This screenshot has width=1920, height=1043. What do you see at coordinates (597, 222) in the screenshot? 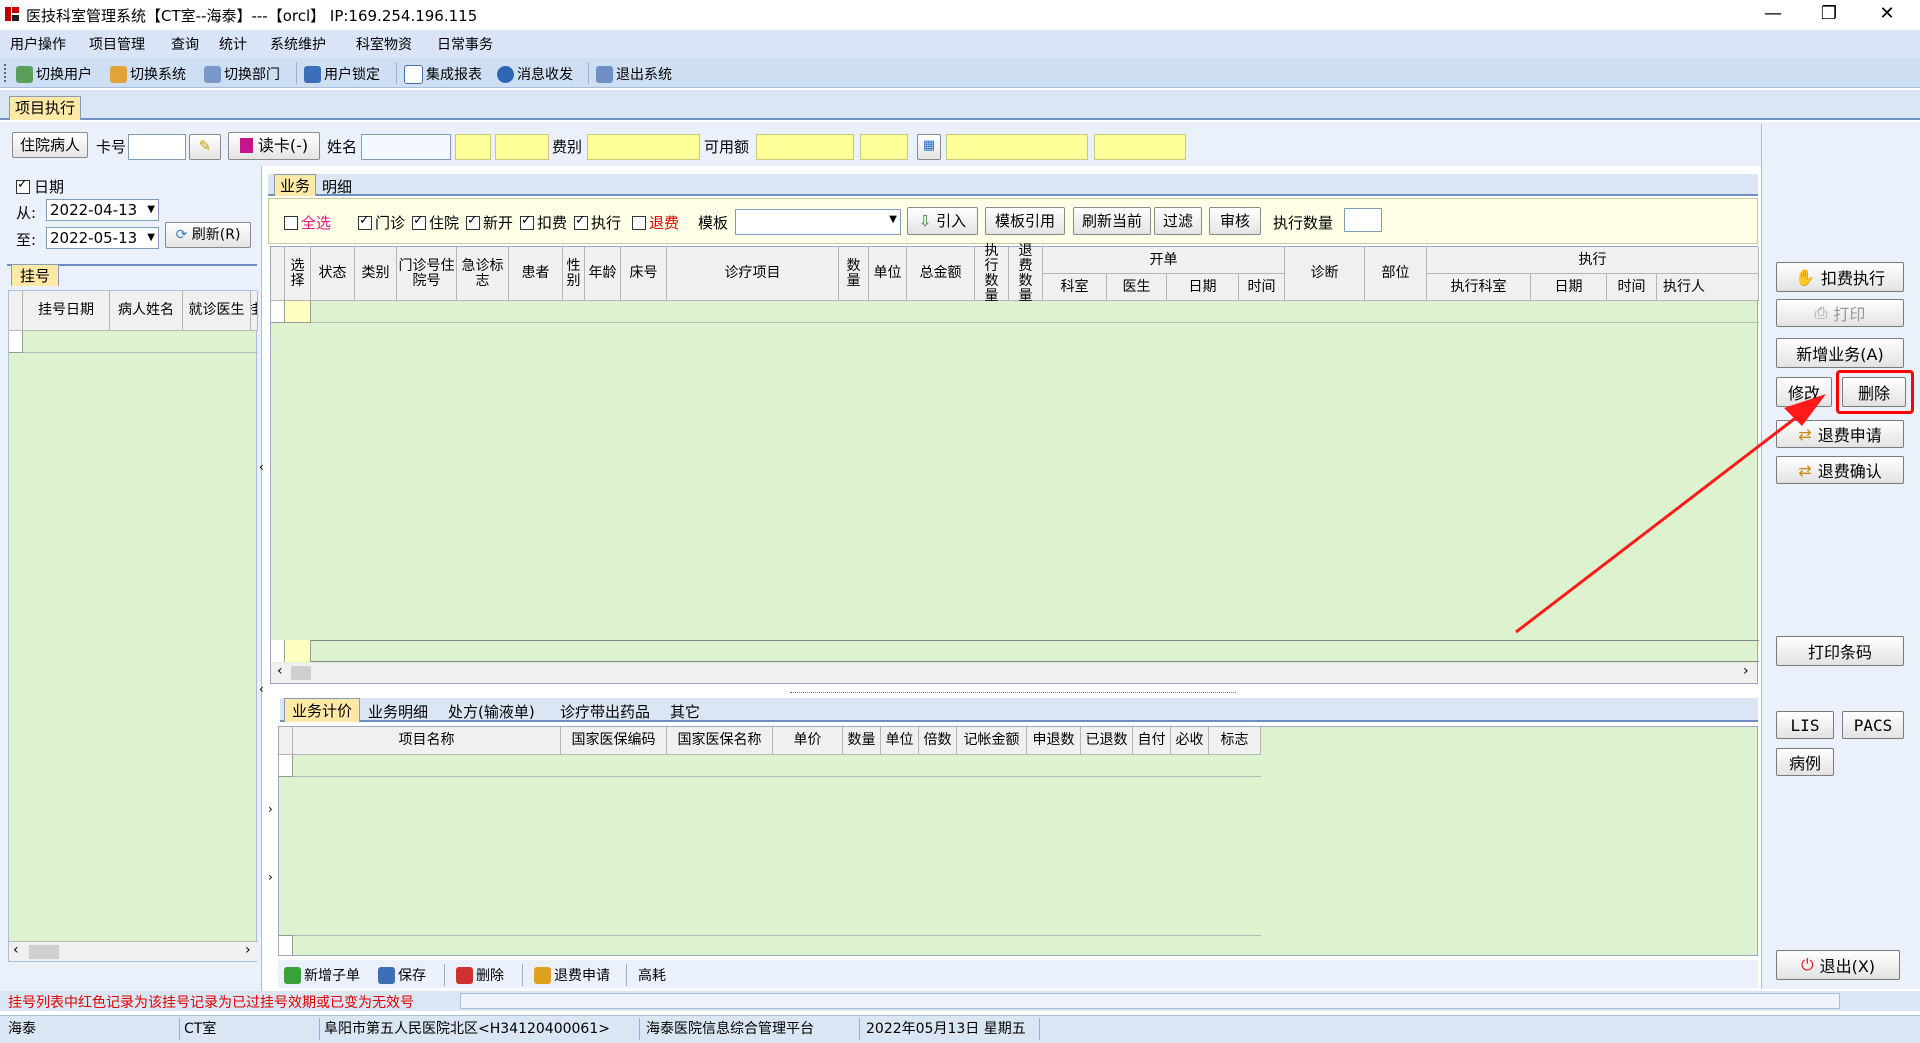
I see `execute-checkbox: 执行` at bounding box center [597, 222].